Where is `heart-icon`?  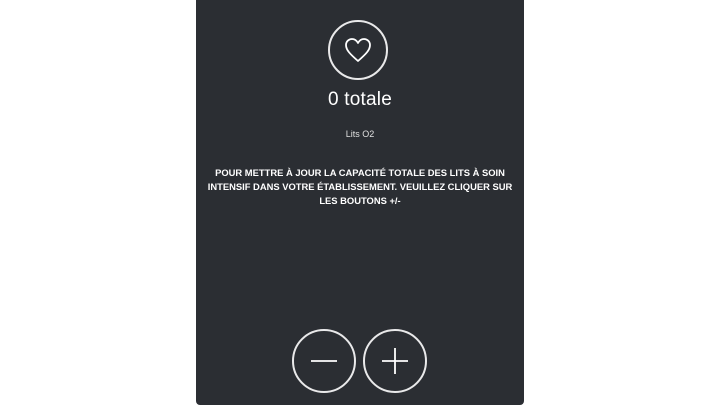 heart-icon is located at coordinates (358, 50).